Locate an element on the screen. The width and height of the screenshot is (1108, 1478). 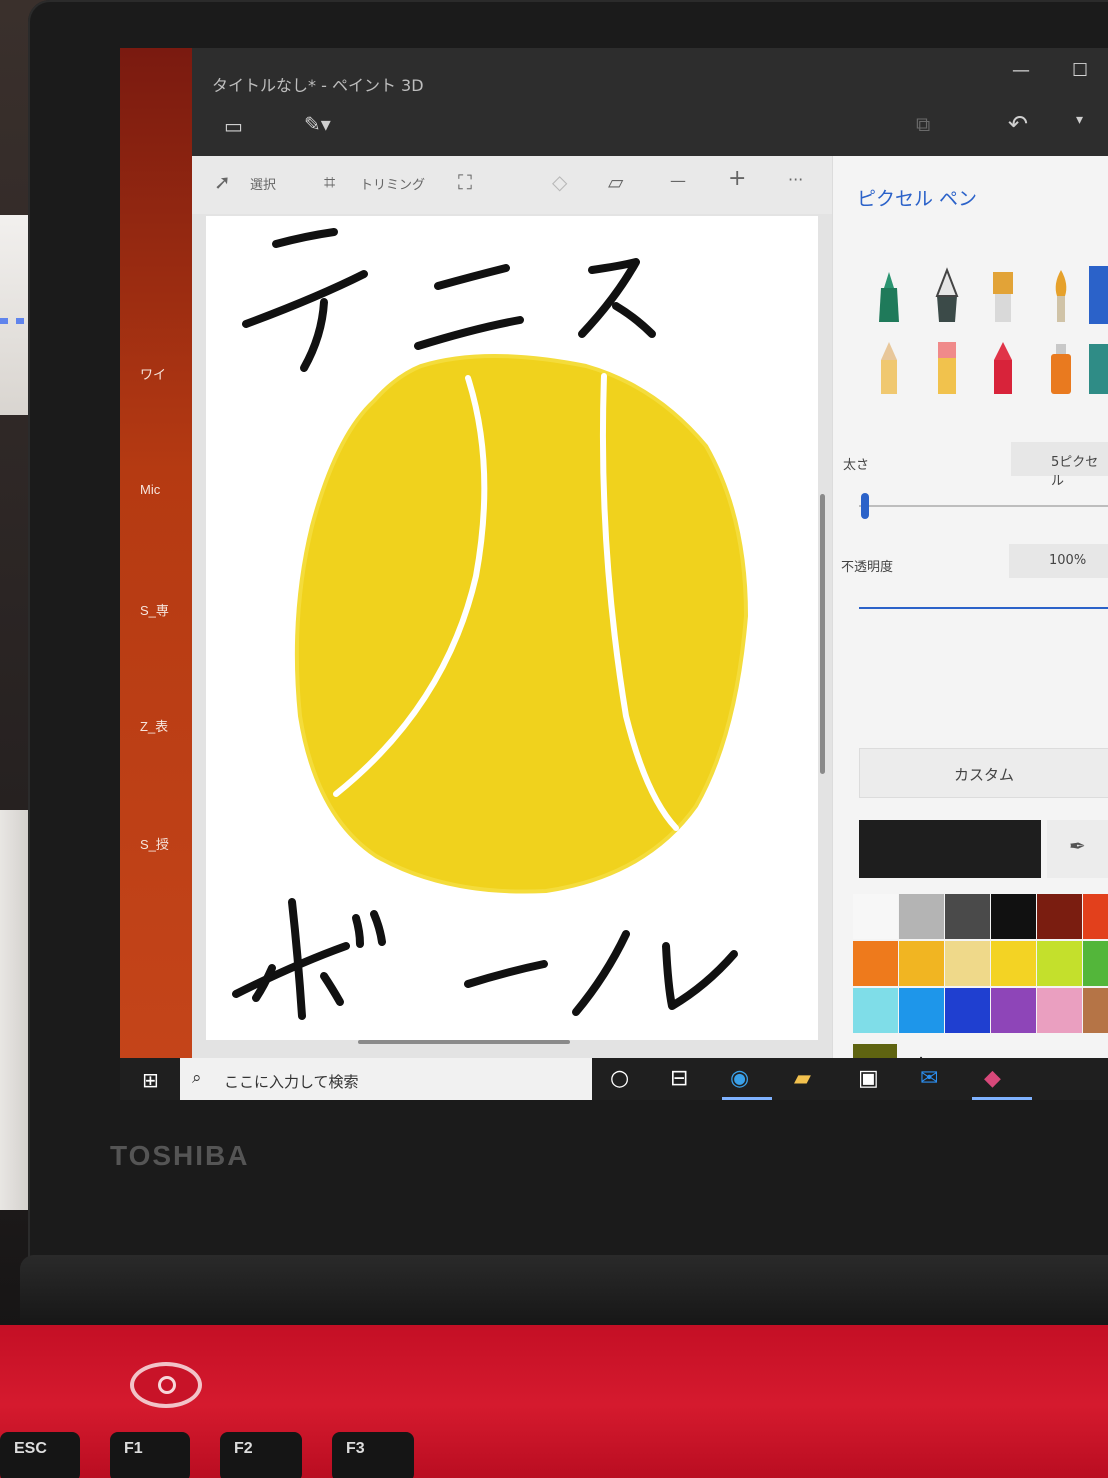
desktop-icon-label: ワイ is located at coordinates (153, 373).